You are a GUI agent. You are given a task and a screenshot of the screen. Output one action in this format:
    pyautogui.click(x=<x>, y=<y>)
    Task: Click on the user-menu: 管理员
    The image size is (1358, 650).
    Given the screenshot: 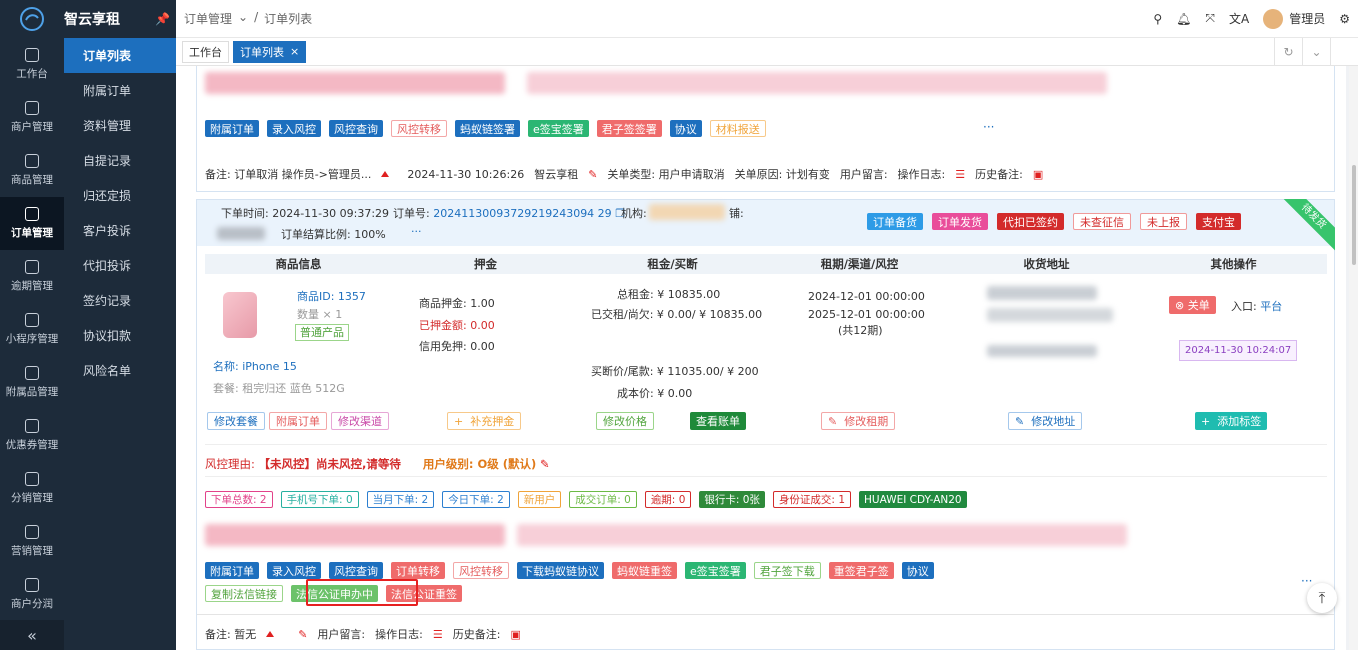 What is the action you would take?
    pyautogui.click(x=1294, y=18)
    